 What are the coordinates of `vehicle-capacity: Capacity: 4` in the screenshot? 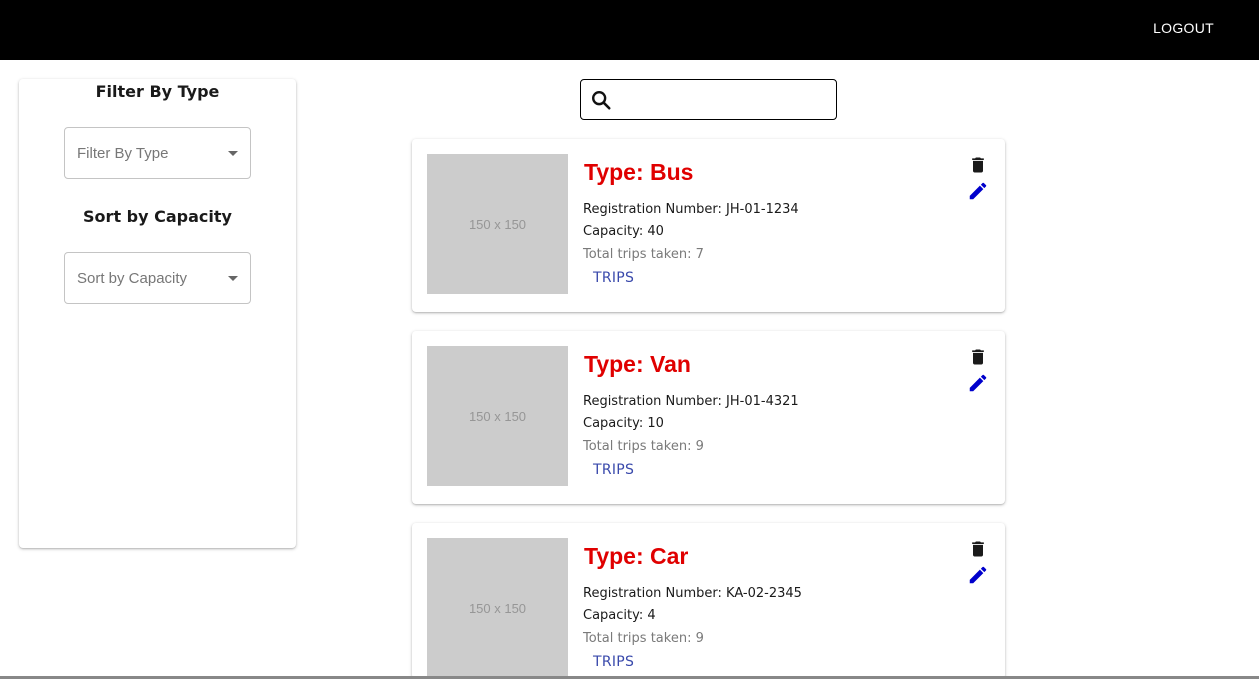 It's located at (619, 615).